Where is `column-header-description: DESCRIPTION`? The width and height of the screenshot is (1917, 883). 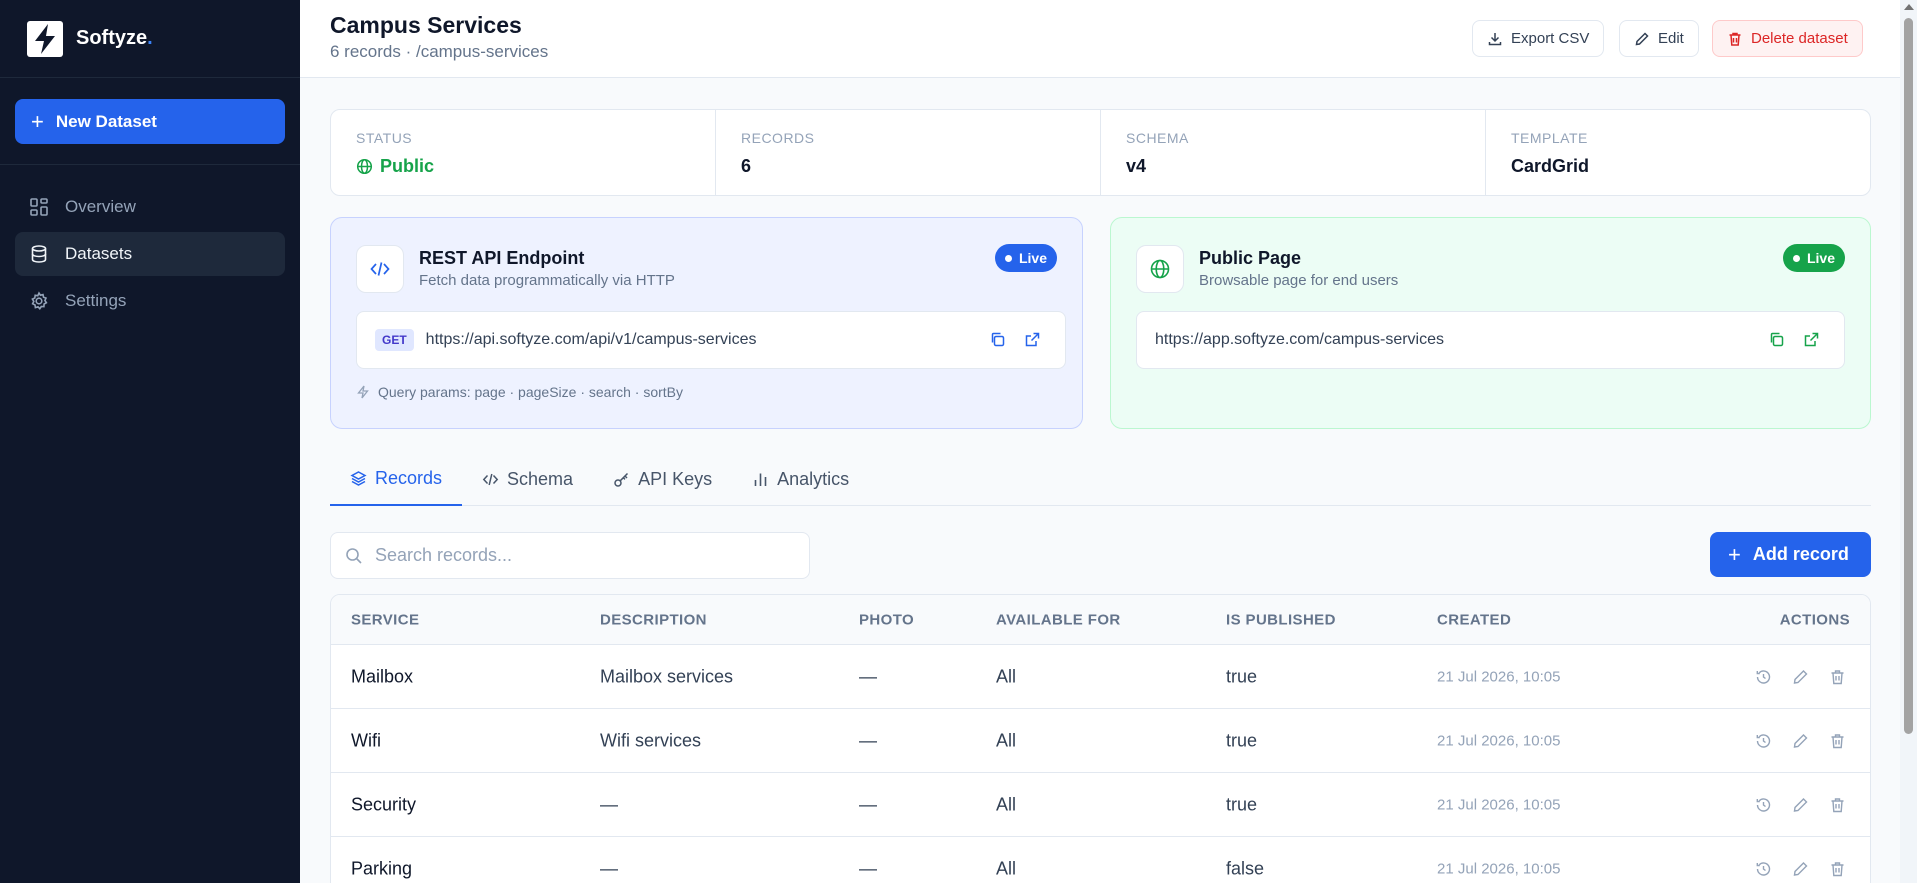 column-header-description: DESCRIPTION is located at coordinates (653, 619).